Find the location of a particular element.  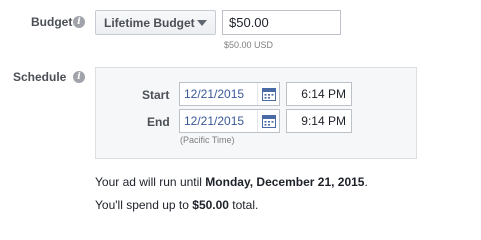

chevron-down-icon is located at coordinates (202, 23).